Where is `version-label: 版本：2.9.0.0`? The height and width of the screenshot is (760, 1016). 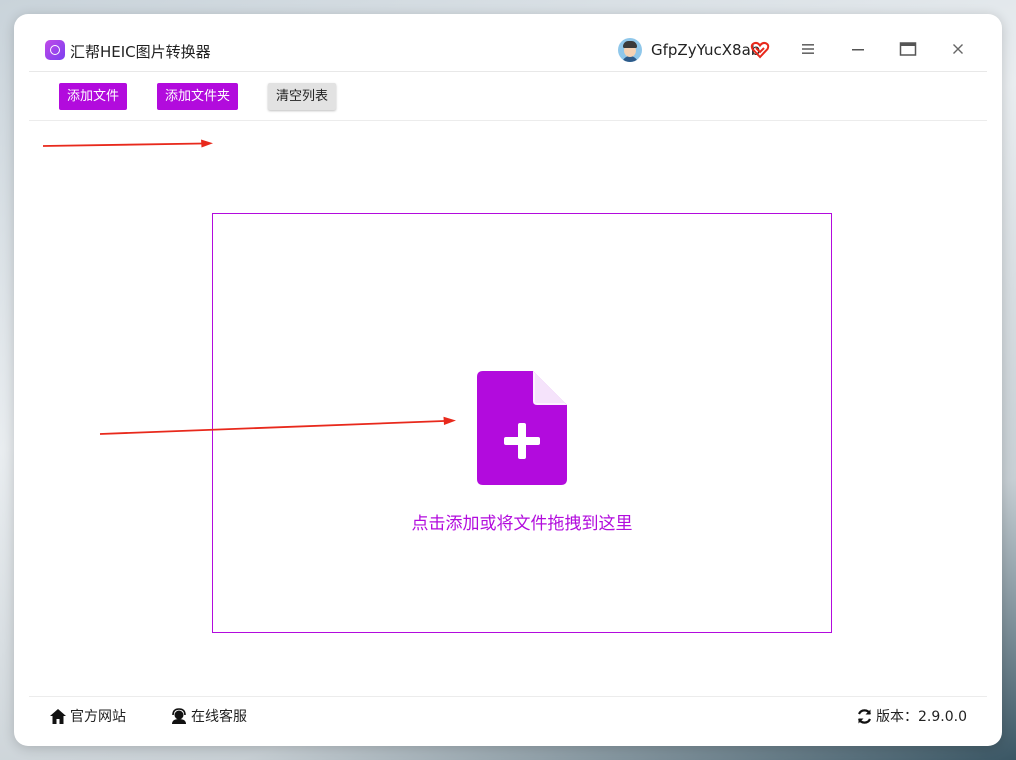 version-label: 版本：2.9.0.0 is located at coordinates (921, 717).